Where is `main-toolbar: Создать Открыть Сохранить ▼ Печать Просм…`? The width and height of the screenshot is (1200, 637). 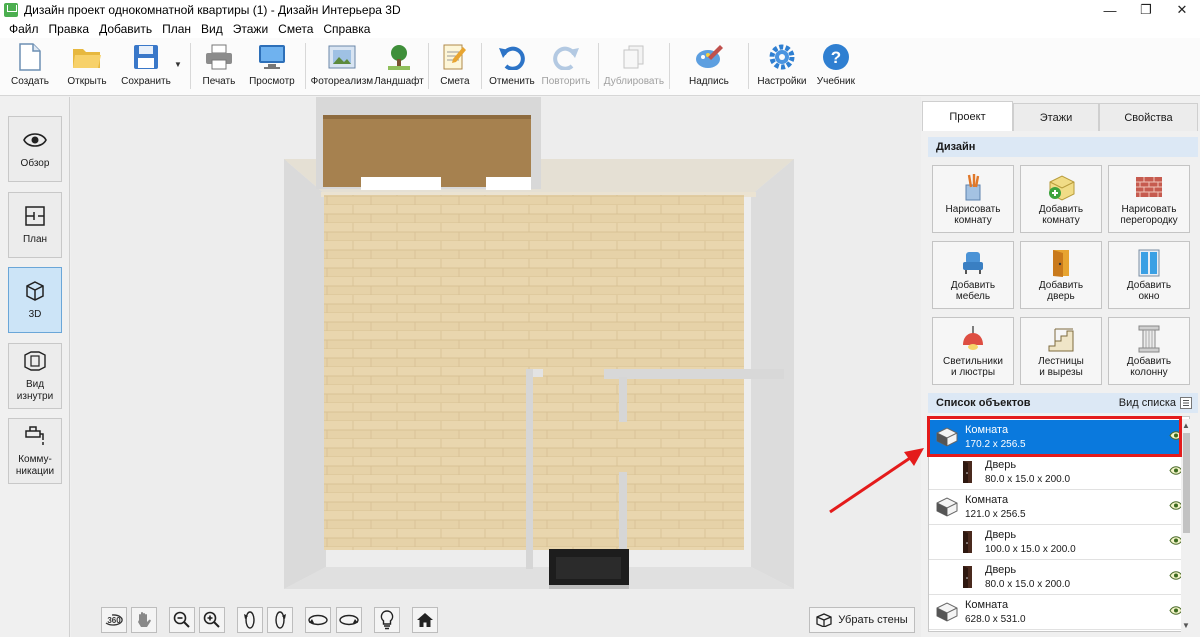 main-toolbar: Создать Открыть Сохранить ▼ Печать Просм… is located at coordinates (600, 67).